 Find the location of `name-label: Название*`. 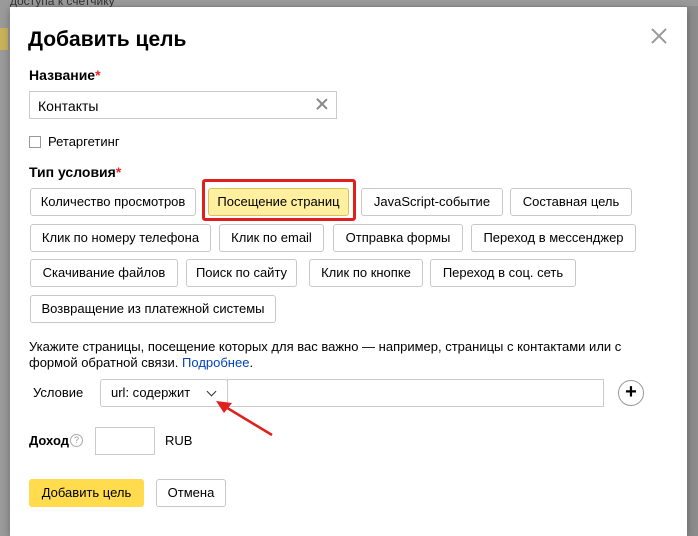

name-label: Название* is located at coordinates (65, 75).